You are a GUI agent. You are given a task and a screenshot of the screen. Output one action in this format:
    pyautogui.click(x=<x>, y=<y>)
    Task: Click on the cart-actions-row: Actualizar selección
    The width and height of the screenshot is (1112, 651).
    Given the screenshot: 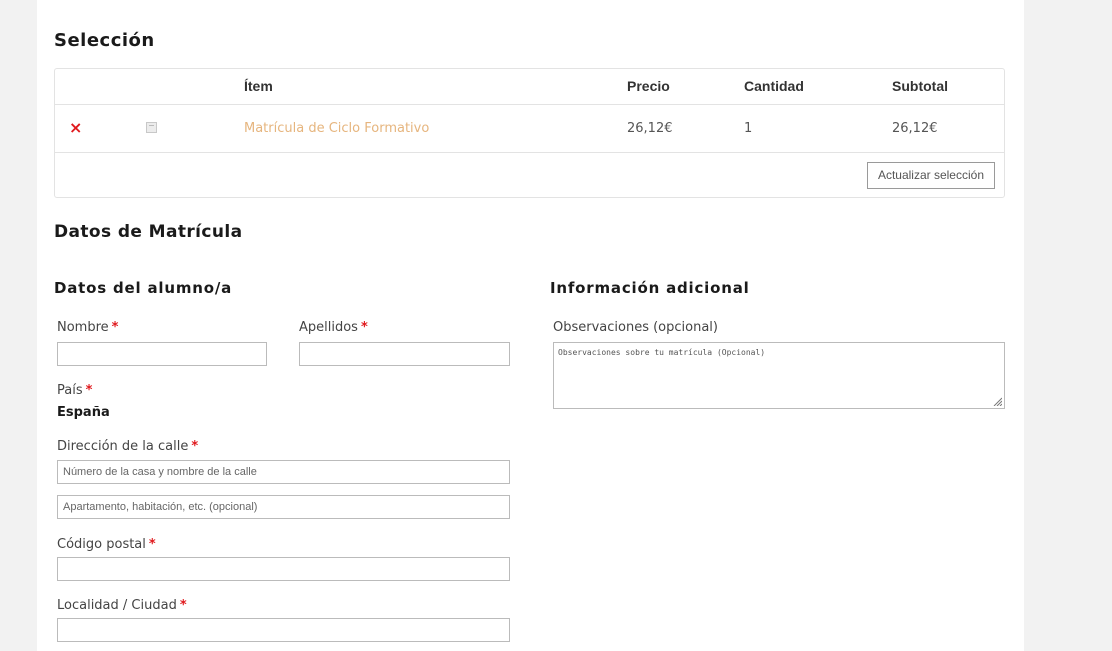 What is the action you would take?
    pyautogui.click(x=529, y=175)
    